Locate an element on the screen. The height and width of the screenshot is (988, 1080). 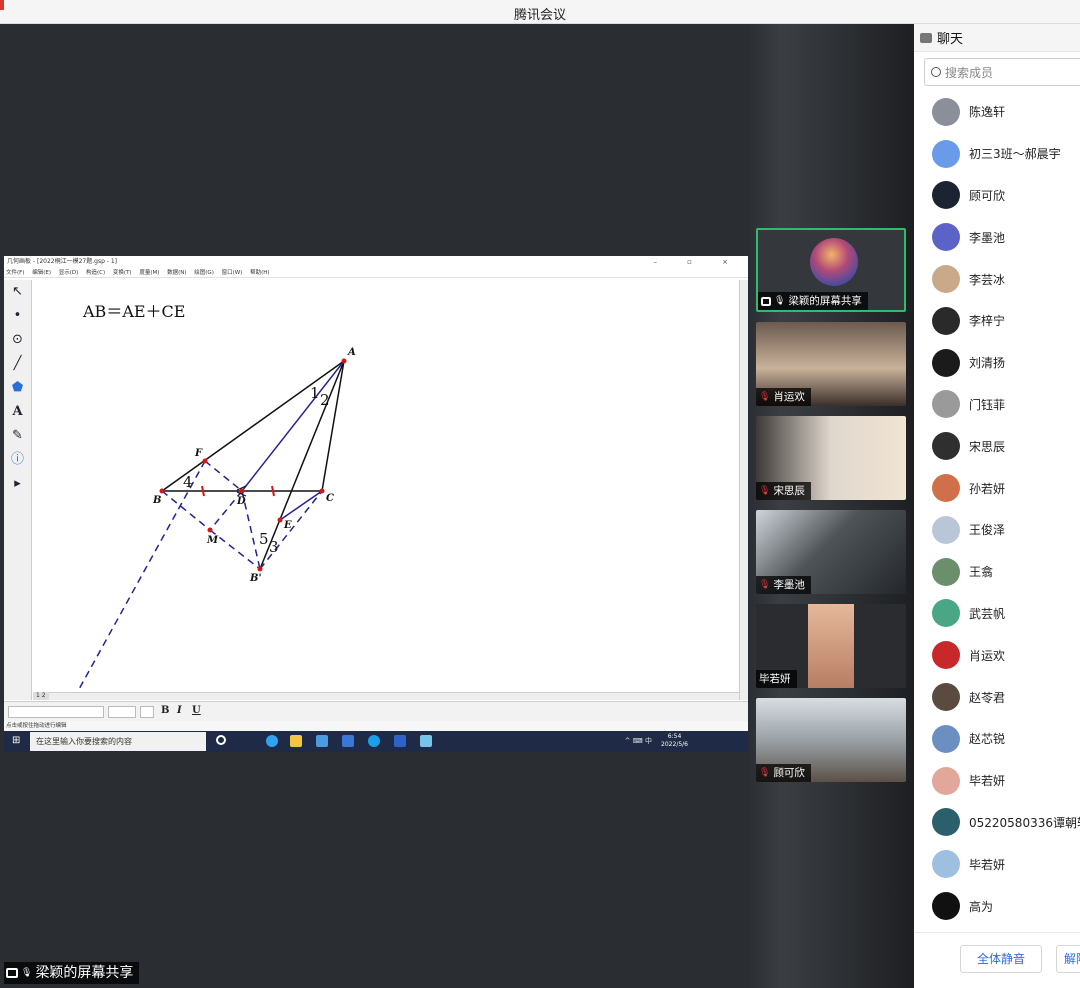
menu-help: 帮助(H) is located at coordinates (259, 273).